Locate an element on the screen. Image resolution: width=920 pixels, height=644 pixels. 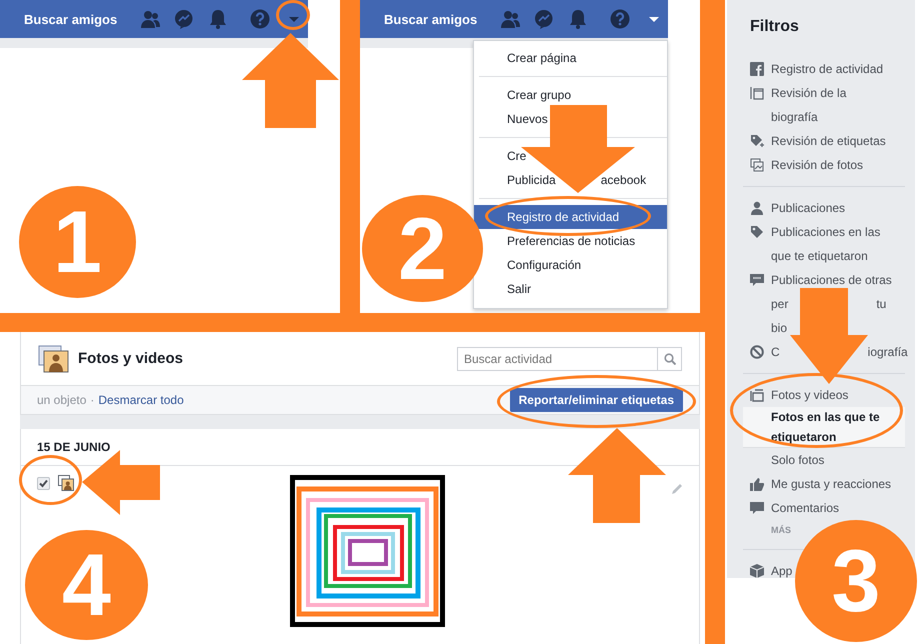
filter-item: Fotos y videos is located at coordinates (795, 395).